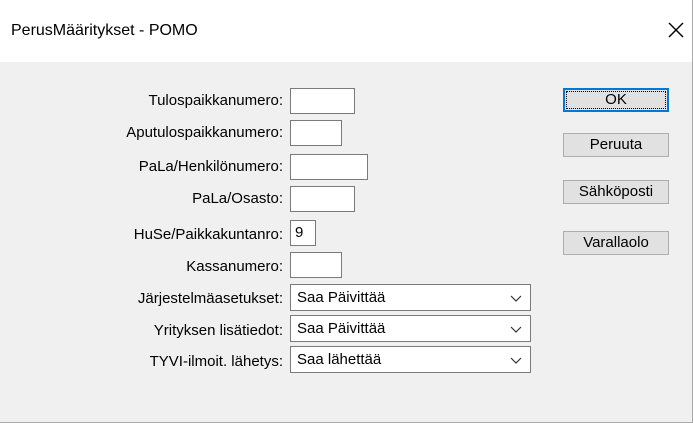 The image size is (693, 423). Describe the element at coordinates (341, 297) in the screenshot. I see `jarjestelmaasetukset-value: Saa Päivittää` at that location.